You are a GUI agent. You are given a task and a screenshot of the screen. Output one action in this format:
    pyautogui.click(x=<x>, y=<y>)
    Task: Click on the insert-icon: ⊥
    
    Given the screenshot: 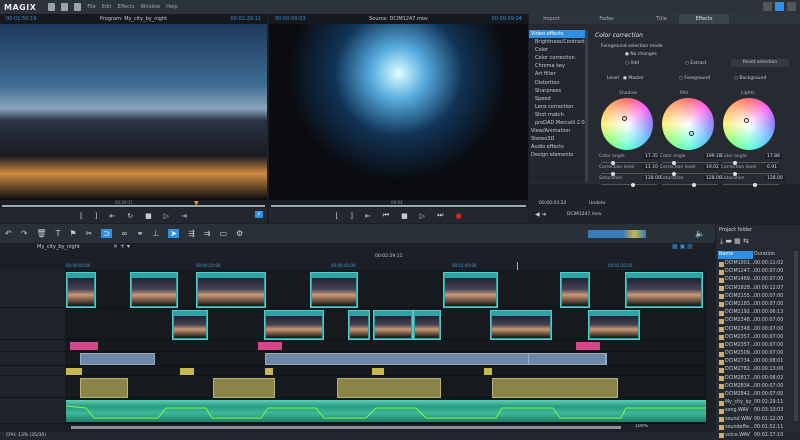 What is the action you would take?
    pyautogui.click(x=155, y=233)
    